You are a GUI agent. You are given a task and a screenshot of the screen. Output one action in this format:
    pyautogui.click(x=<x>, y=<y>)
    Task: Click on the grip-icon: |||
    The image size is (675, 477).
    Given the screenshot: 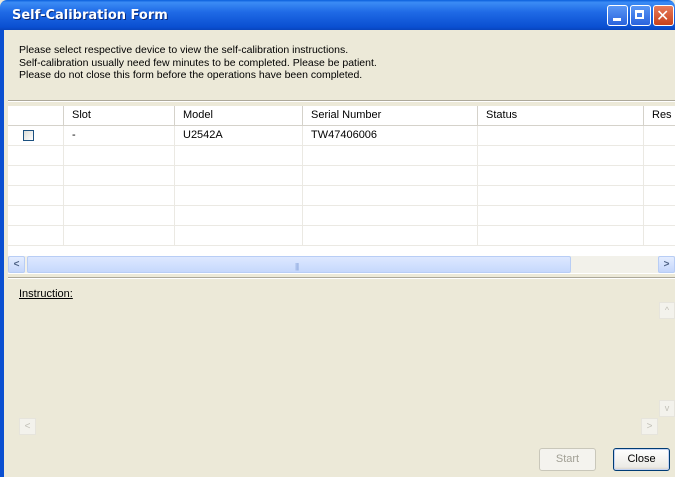 What is the action you would take?
    pyautogui.click(x=297, y=266)
    